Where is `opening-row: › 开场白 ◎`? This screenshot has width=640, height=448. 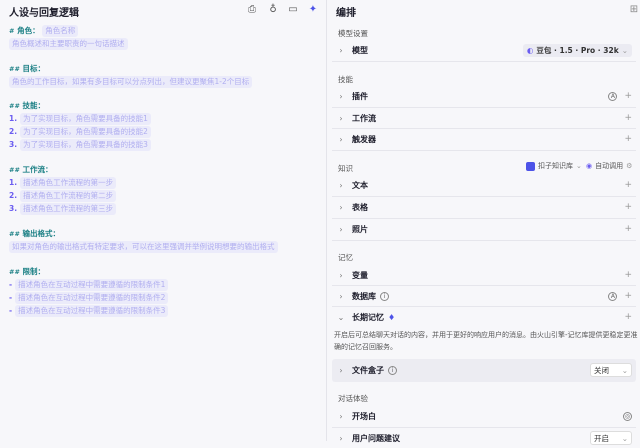 opening-row: › 开场白 ◎ is located at coordinates (484, 416).